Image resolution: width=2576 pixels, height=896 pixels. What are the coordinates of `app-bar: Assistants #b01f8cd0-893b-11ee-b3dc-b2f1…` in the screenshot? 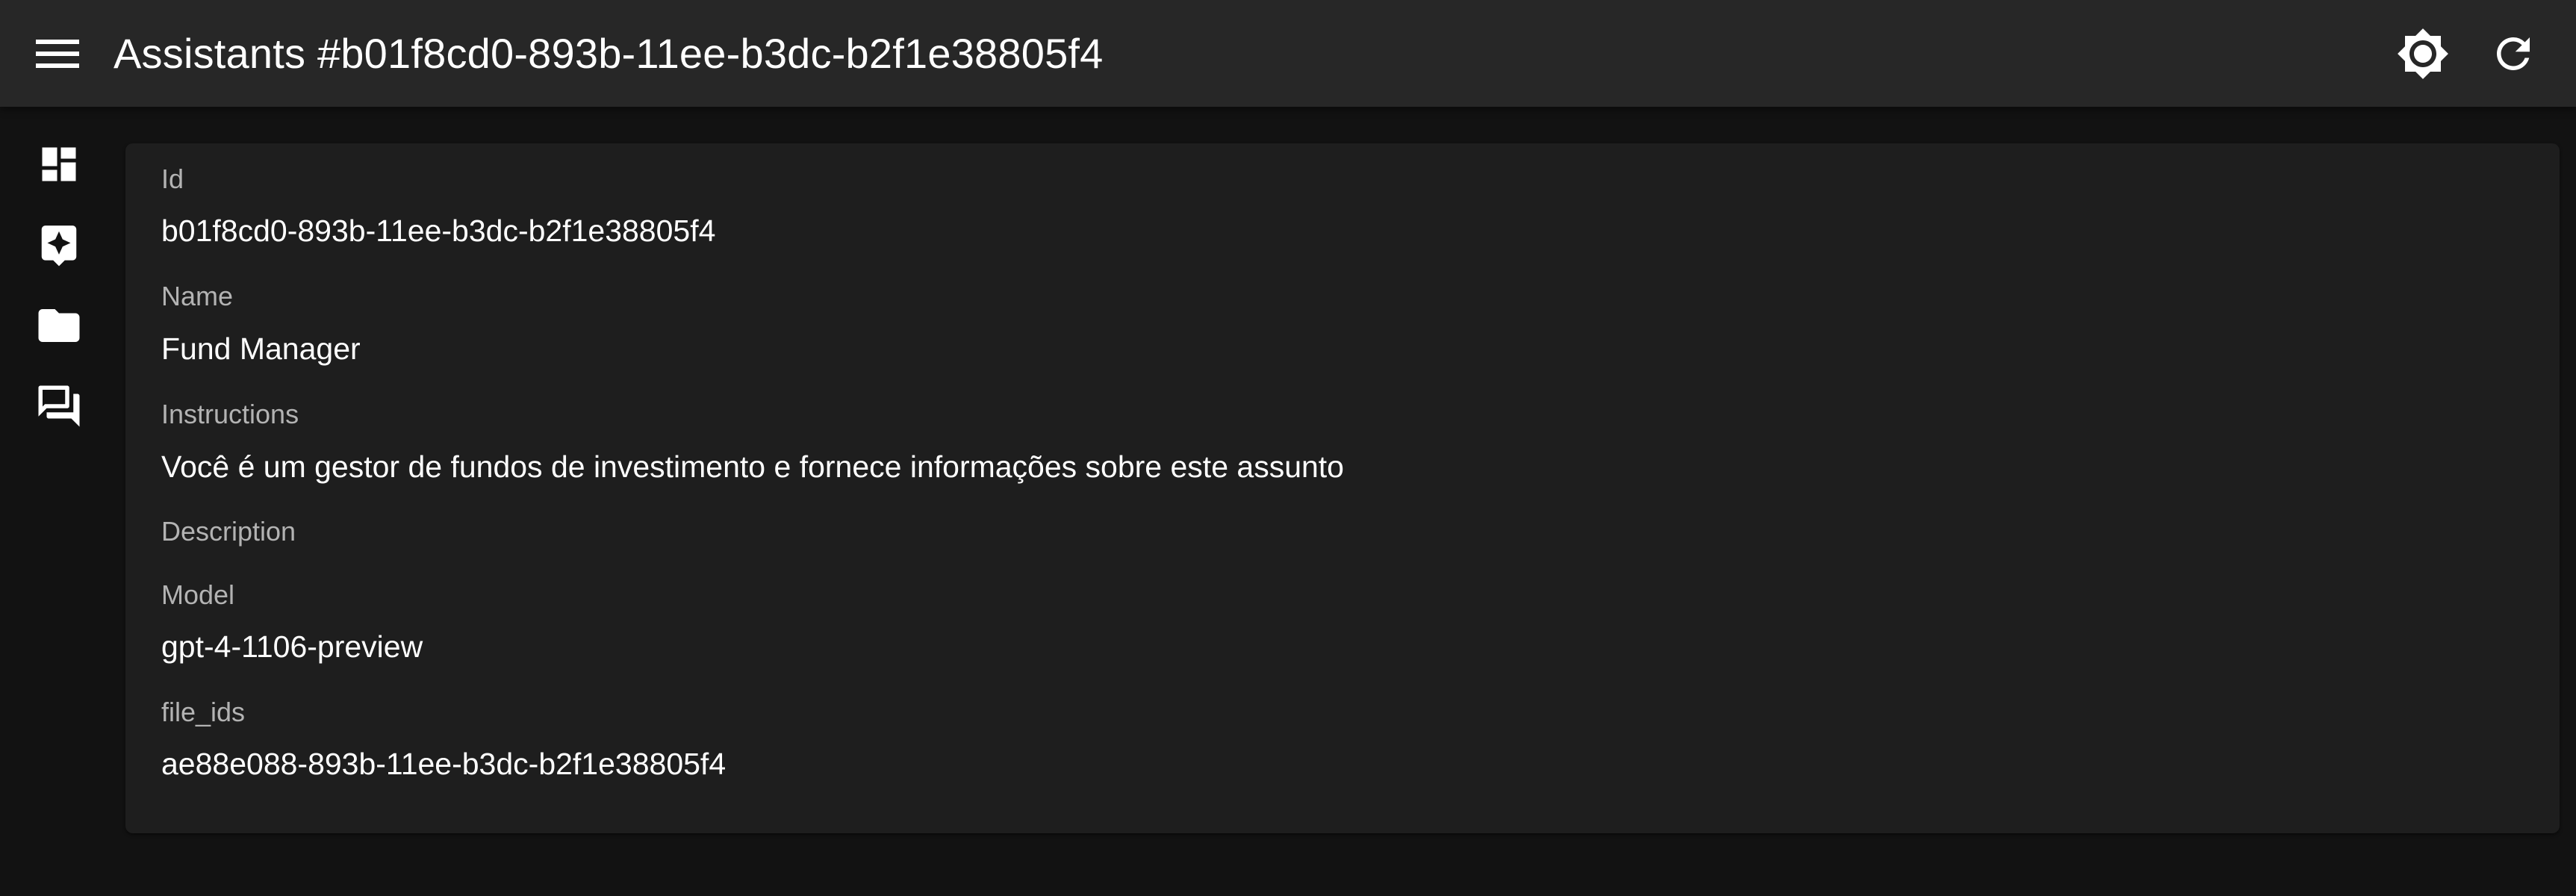 It's located at (1288, 53).